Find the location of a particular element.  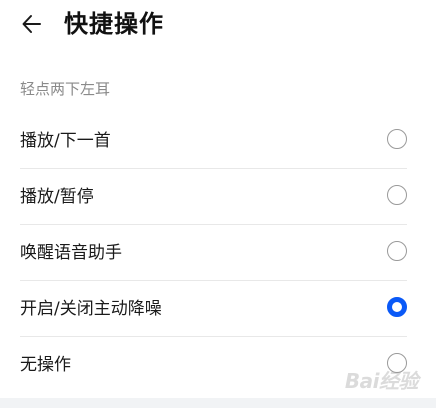

option-label: 开启/关闭主动降噪 is located at coordinates (91, 309).